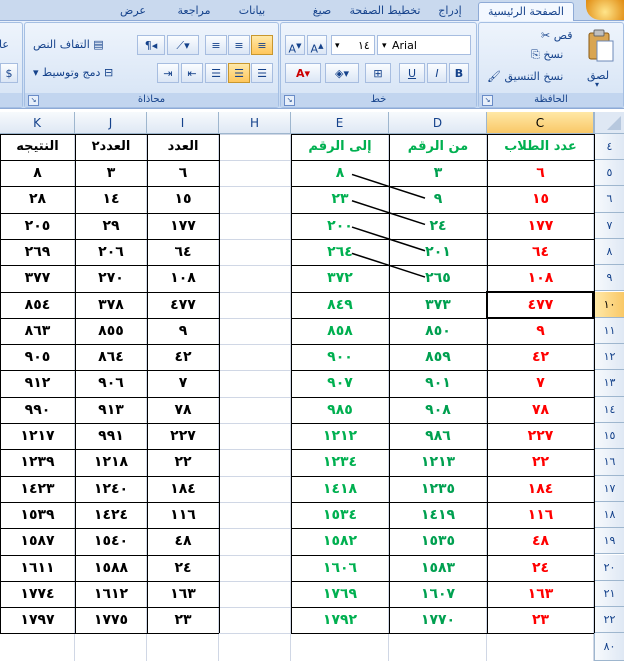  I want to click on number-format-label: عا, so click(4, 44).